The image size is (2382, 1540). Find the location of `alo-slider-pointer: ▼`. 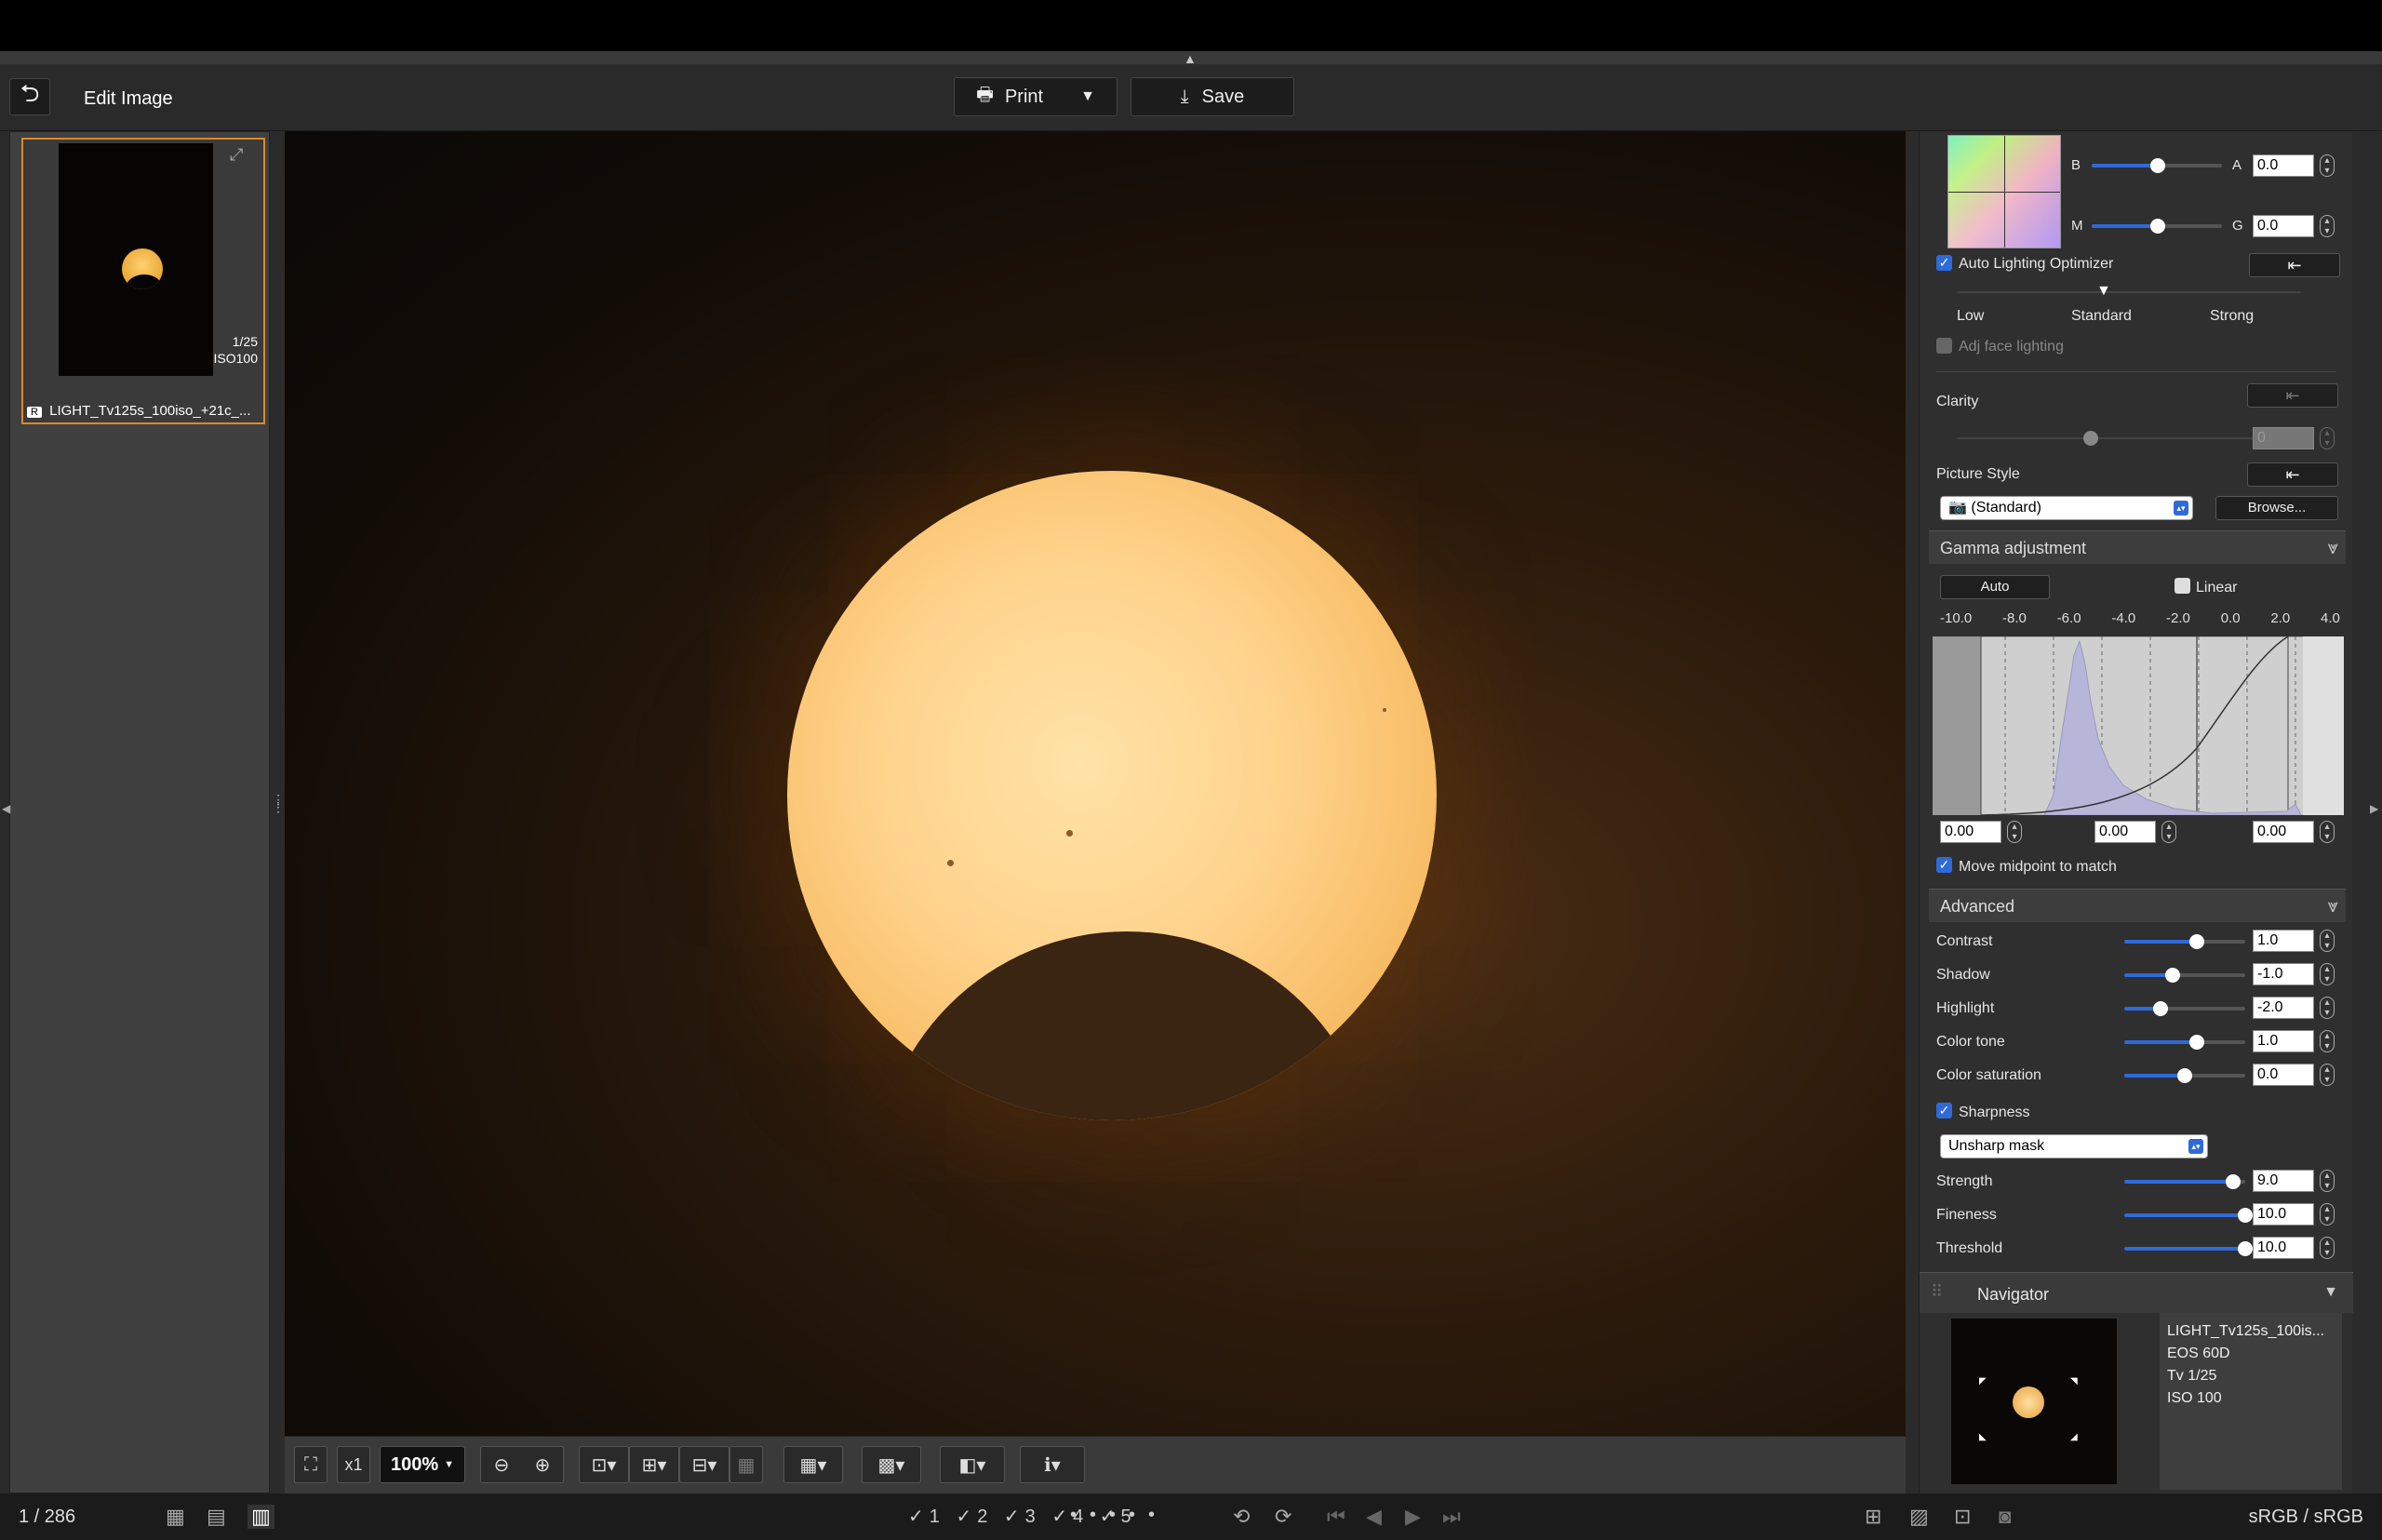

alo-slider-pointer: ▼ is located at coordinates (2103, 292).